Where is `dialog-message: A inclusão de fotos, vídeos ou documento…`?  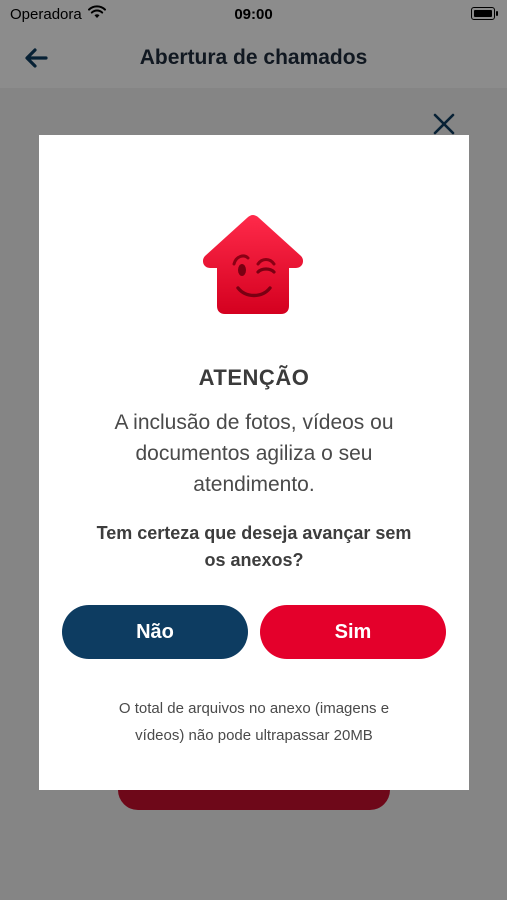
dialog-message: A inclusão de fotos, vídeos ou documento… is located at coordinates (254, 453).